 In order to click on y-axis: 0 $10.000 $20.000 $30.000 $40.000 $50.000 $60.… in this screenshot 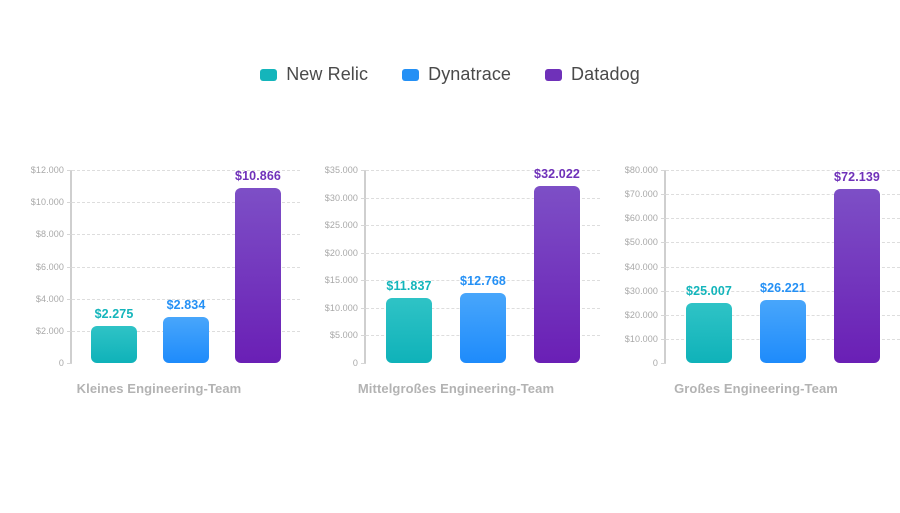, I will do `click(638, 266)`.